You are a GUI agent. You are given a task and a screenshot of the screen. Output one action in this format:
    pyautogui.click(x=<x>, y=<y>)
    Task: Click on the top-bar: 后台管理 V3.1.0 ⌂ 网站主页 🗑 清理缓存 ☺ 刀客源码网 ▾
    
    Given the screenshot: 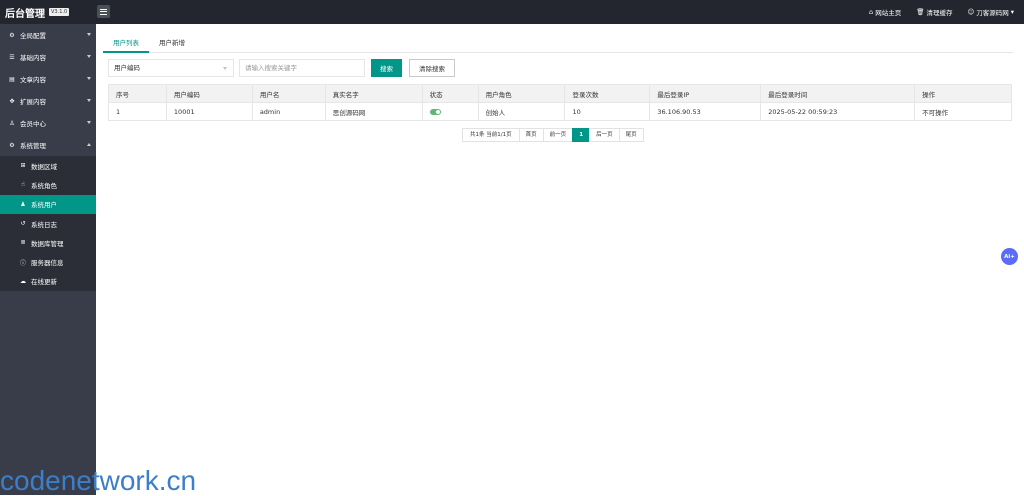 What is the action you would take?
    pyautogui.click(x=512, y=12)
    